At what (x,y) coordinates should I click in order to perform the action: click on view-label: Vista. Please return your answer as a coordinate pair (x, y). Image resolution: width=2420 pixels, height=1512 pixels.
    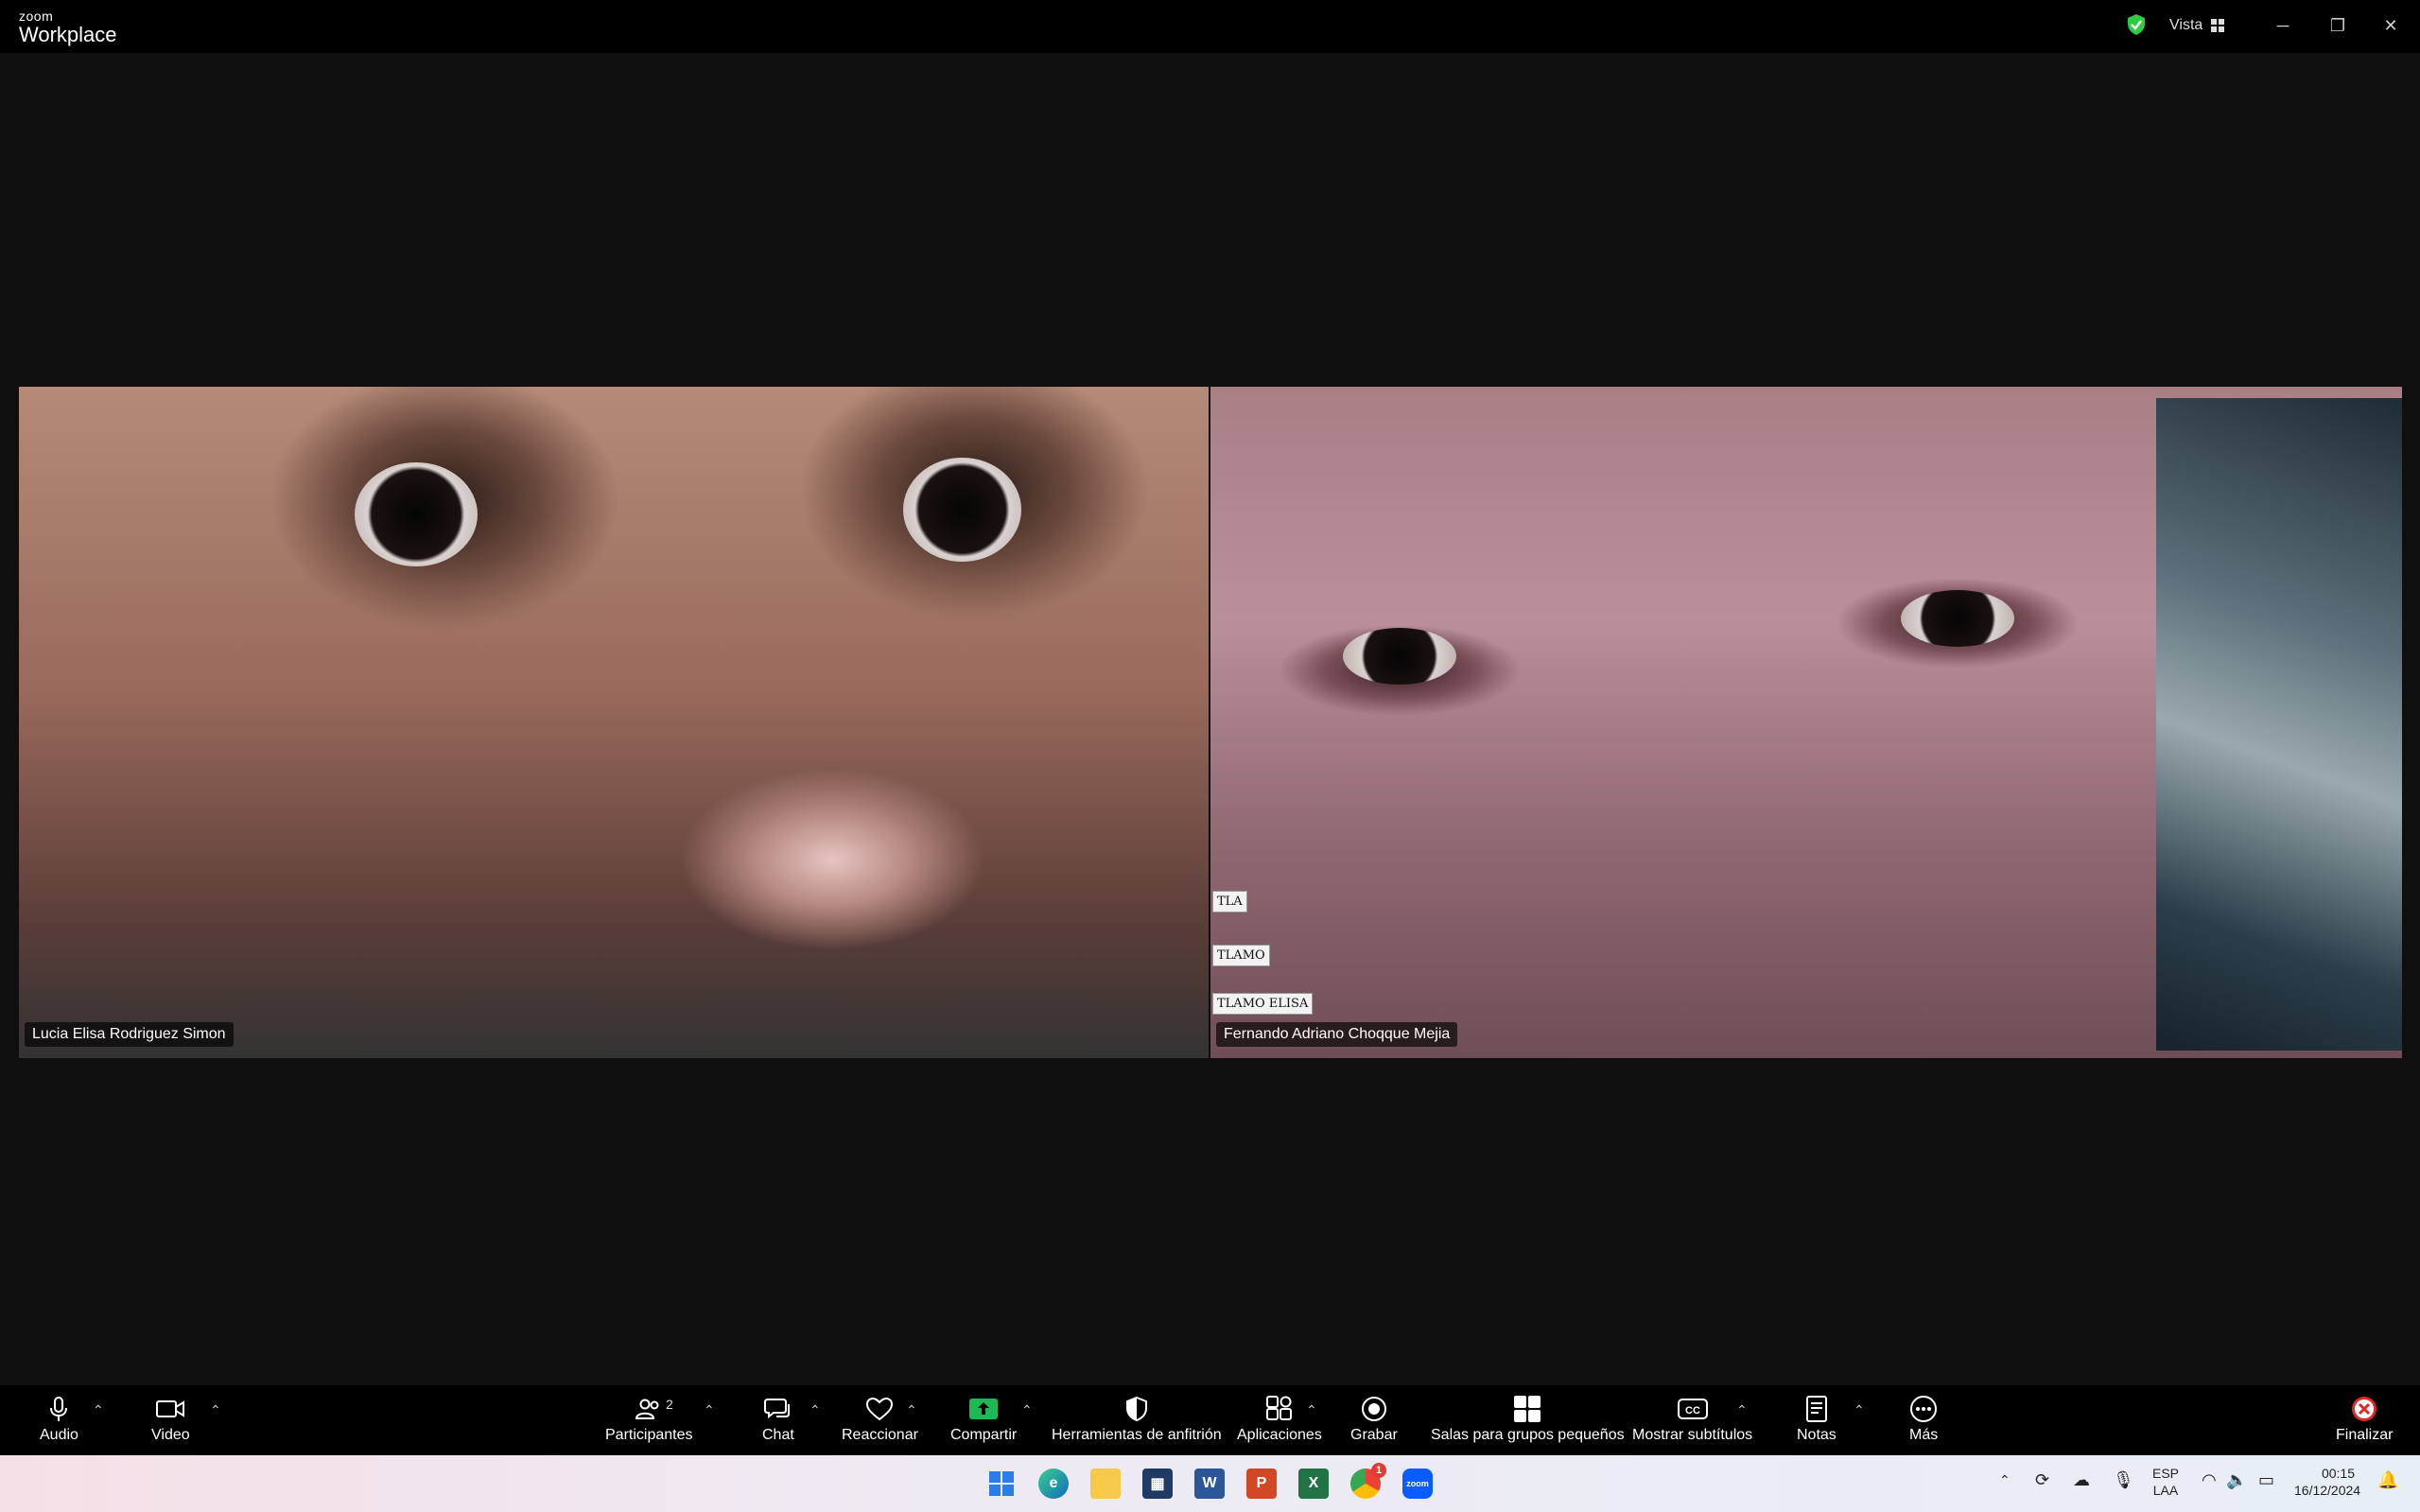
    Looking at the image, I should click on (2186, 25).